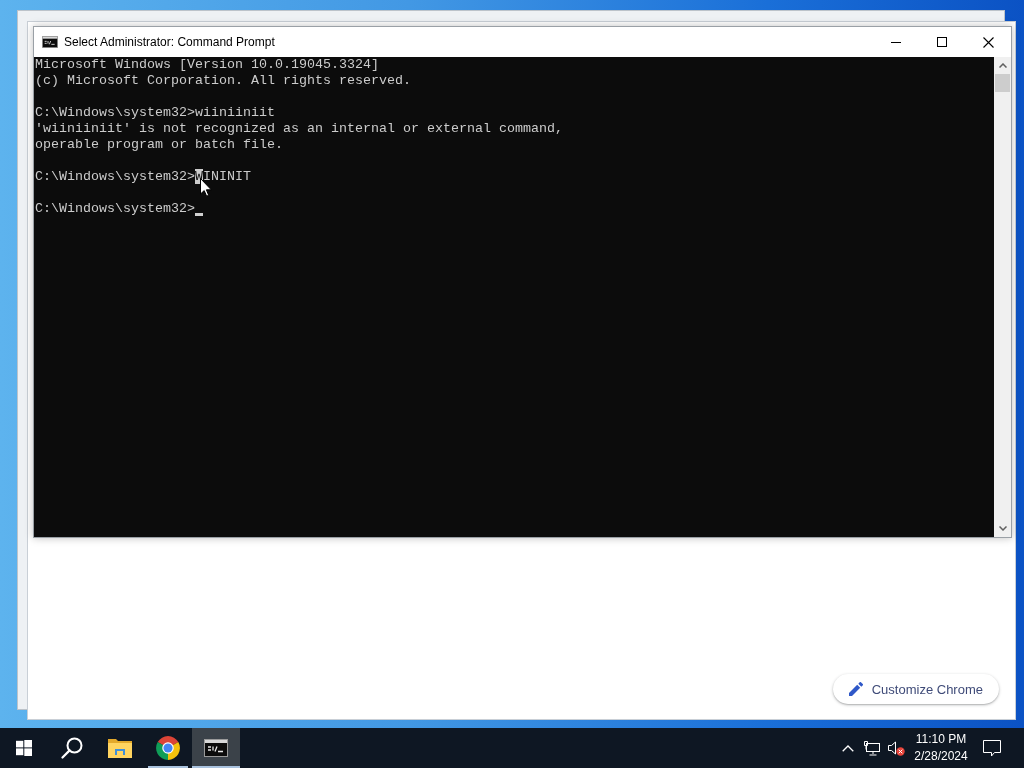  What do you see at coordinates (168, 748) in the screenshot?
I see `chrome-logo-icon` at bounding box center [168, 748].